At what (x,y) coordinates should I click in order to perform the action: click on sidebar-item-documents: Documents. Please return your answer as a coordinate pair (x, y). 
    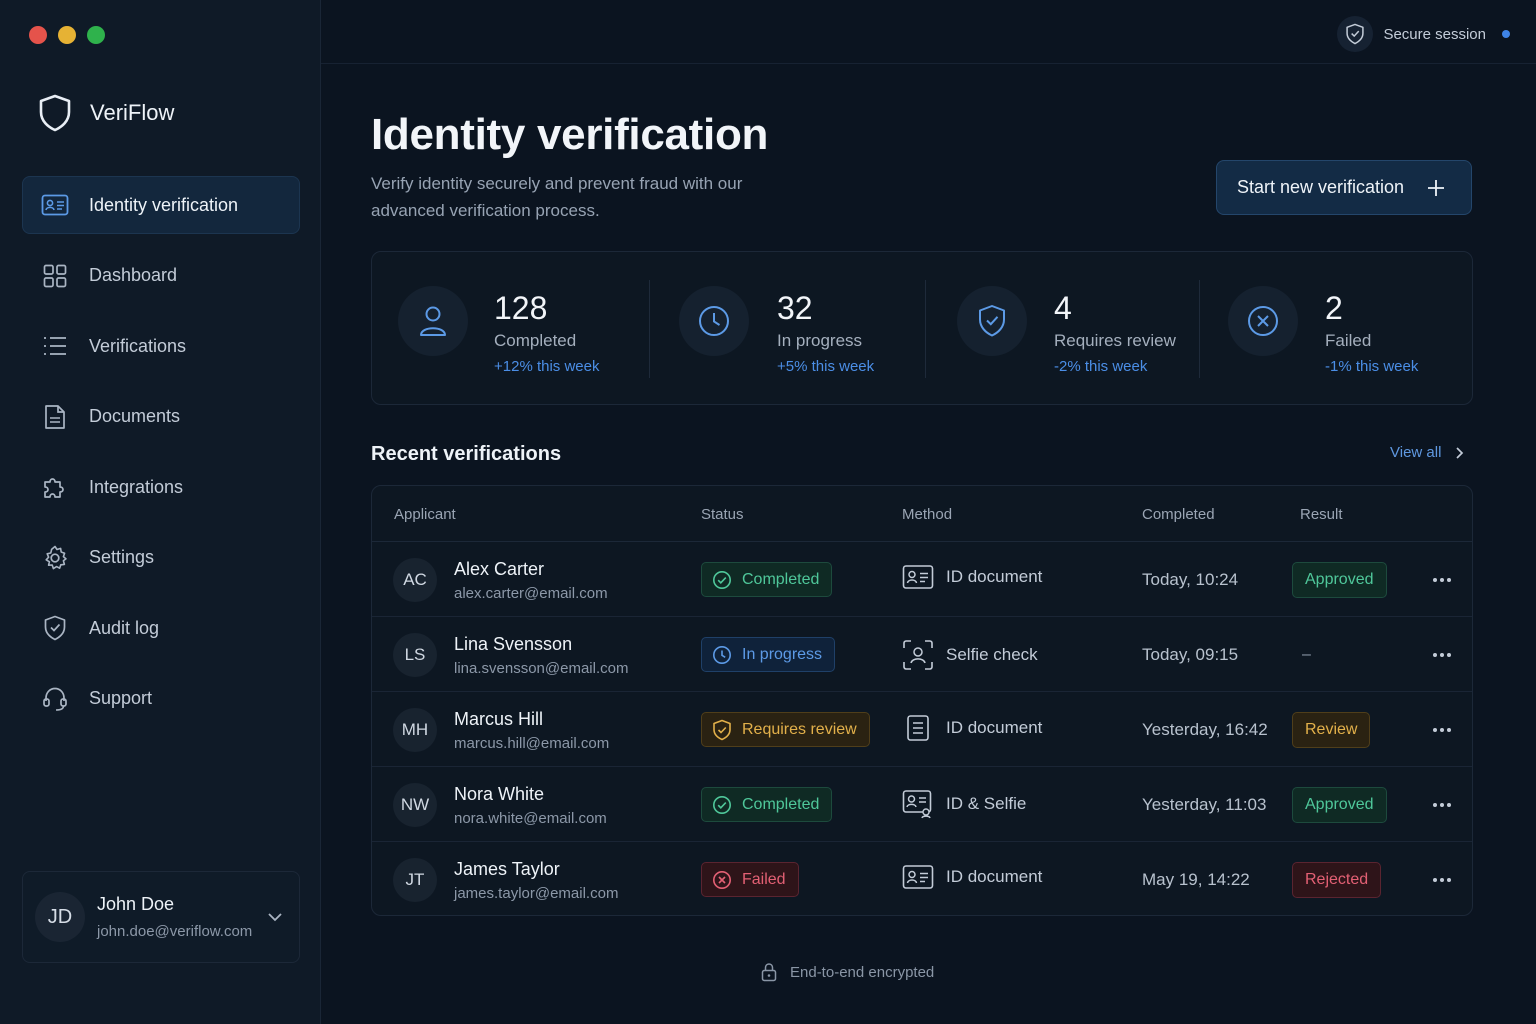
    Looking at the image, I should click on (161, 417).